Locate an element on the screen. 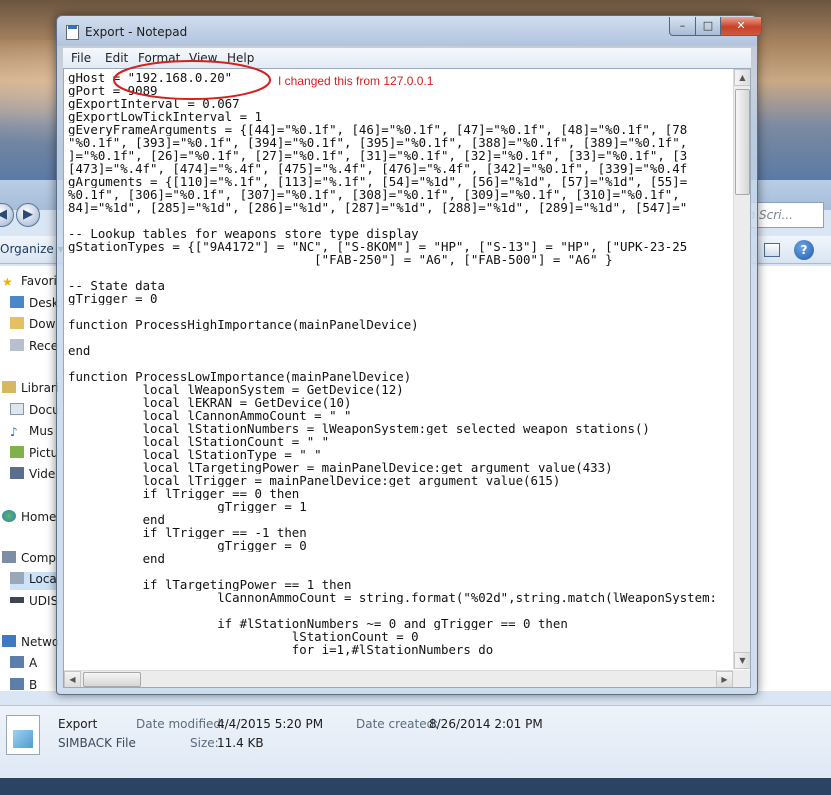  date-created-label: Date created: is located at coordinates (397, 724).